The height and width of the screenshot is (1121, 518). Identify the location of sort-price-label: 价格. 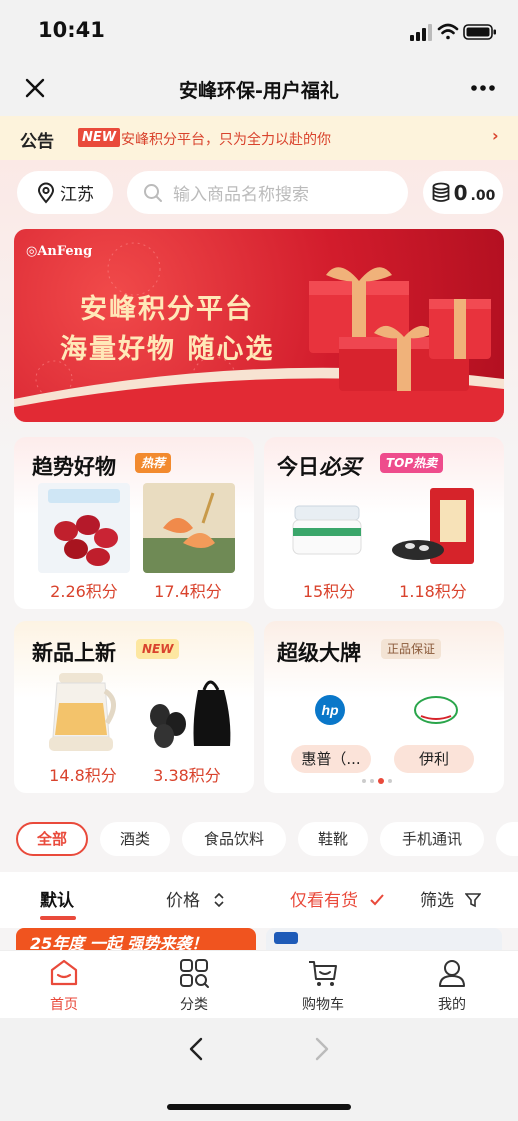
(183, 901).